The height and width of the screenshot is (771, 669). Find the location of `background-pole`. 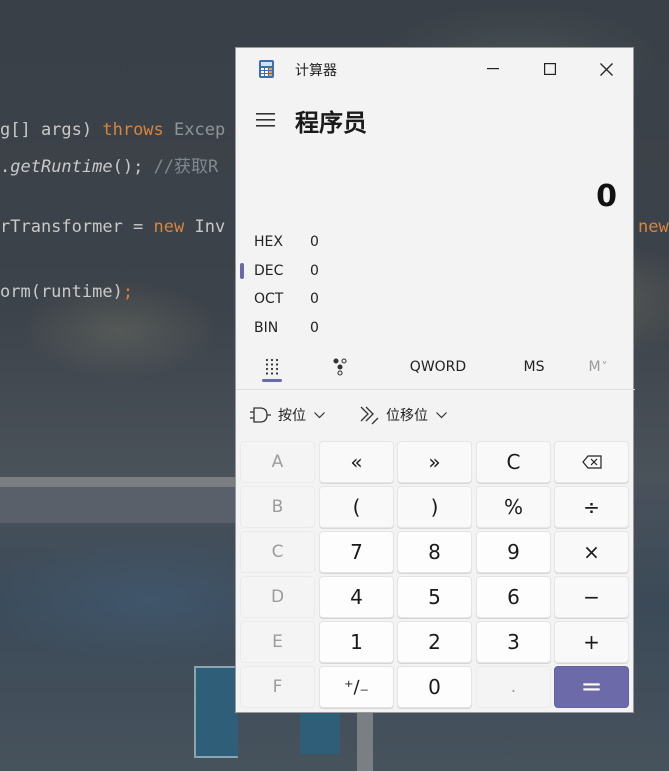

background-pole is located at coordinates (365, 741).